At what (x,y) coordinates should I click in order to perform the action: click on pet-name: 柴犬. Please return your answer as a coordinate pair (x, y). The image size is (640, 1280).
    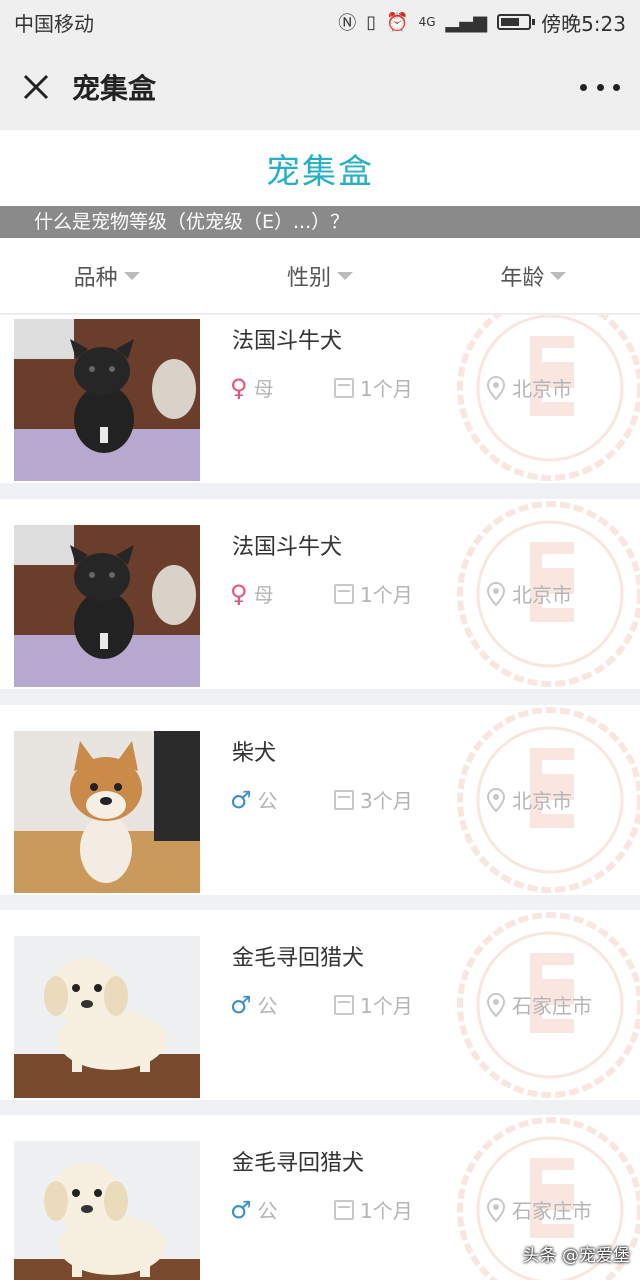
    Looking at the image, I should click on (254, 753).